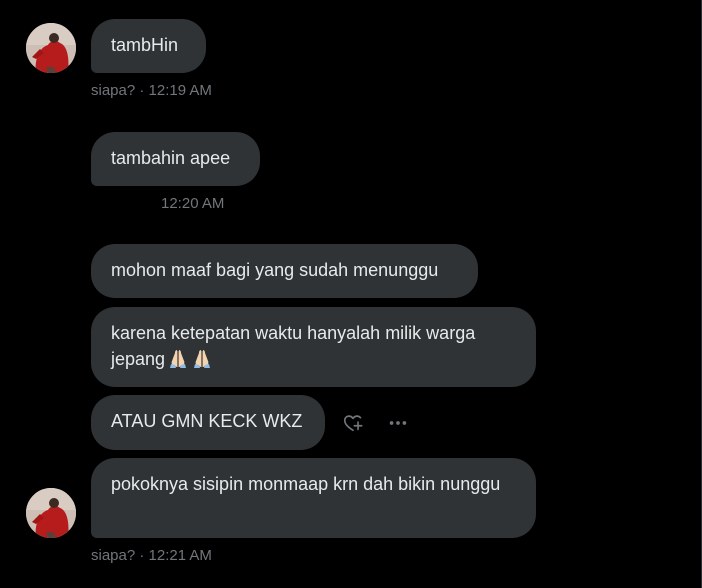  Describe the element at coordinates (151, 90) in the screenshot. I see `message-timestamp: siapa? · 12:19 AM` at that location.